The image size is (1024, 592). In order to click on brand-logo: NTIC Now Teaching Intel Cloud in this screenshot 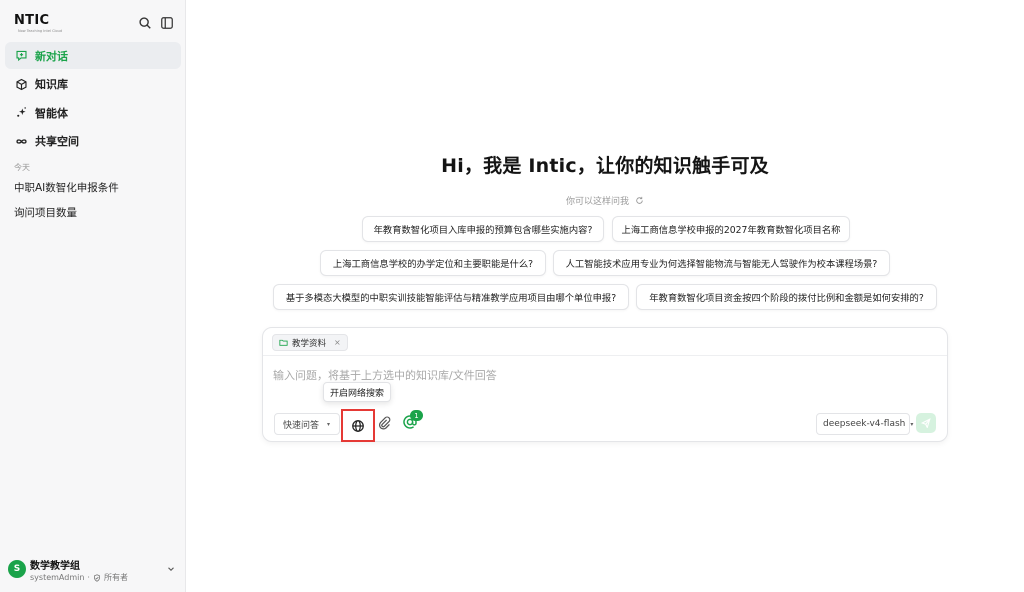, I will do `click(38, 23)`.